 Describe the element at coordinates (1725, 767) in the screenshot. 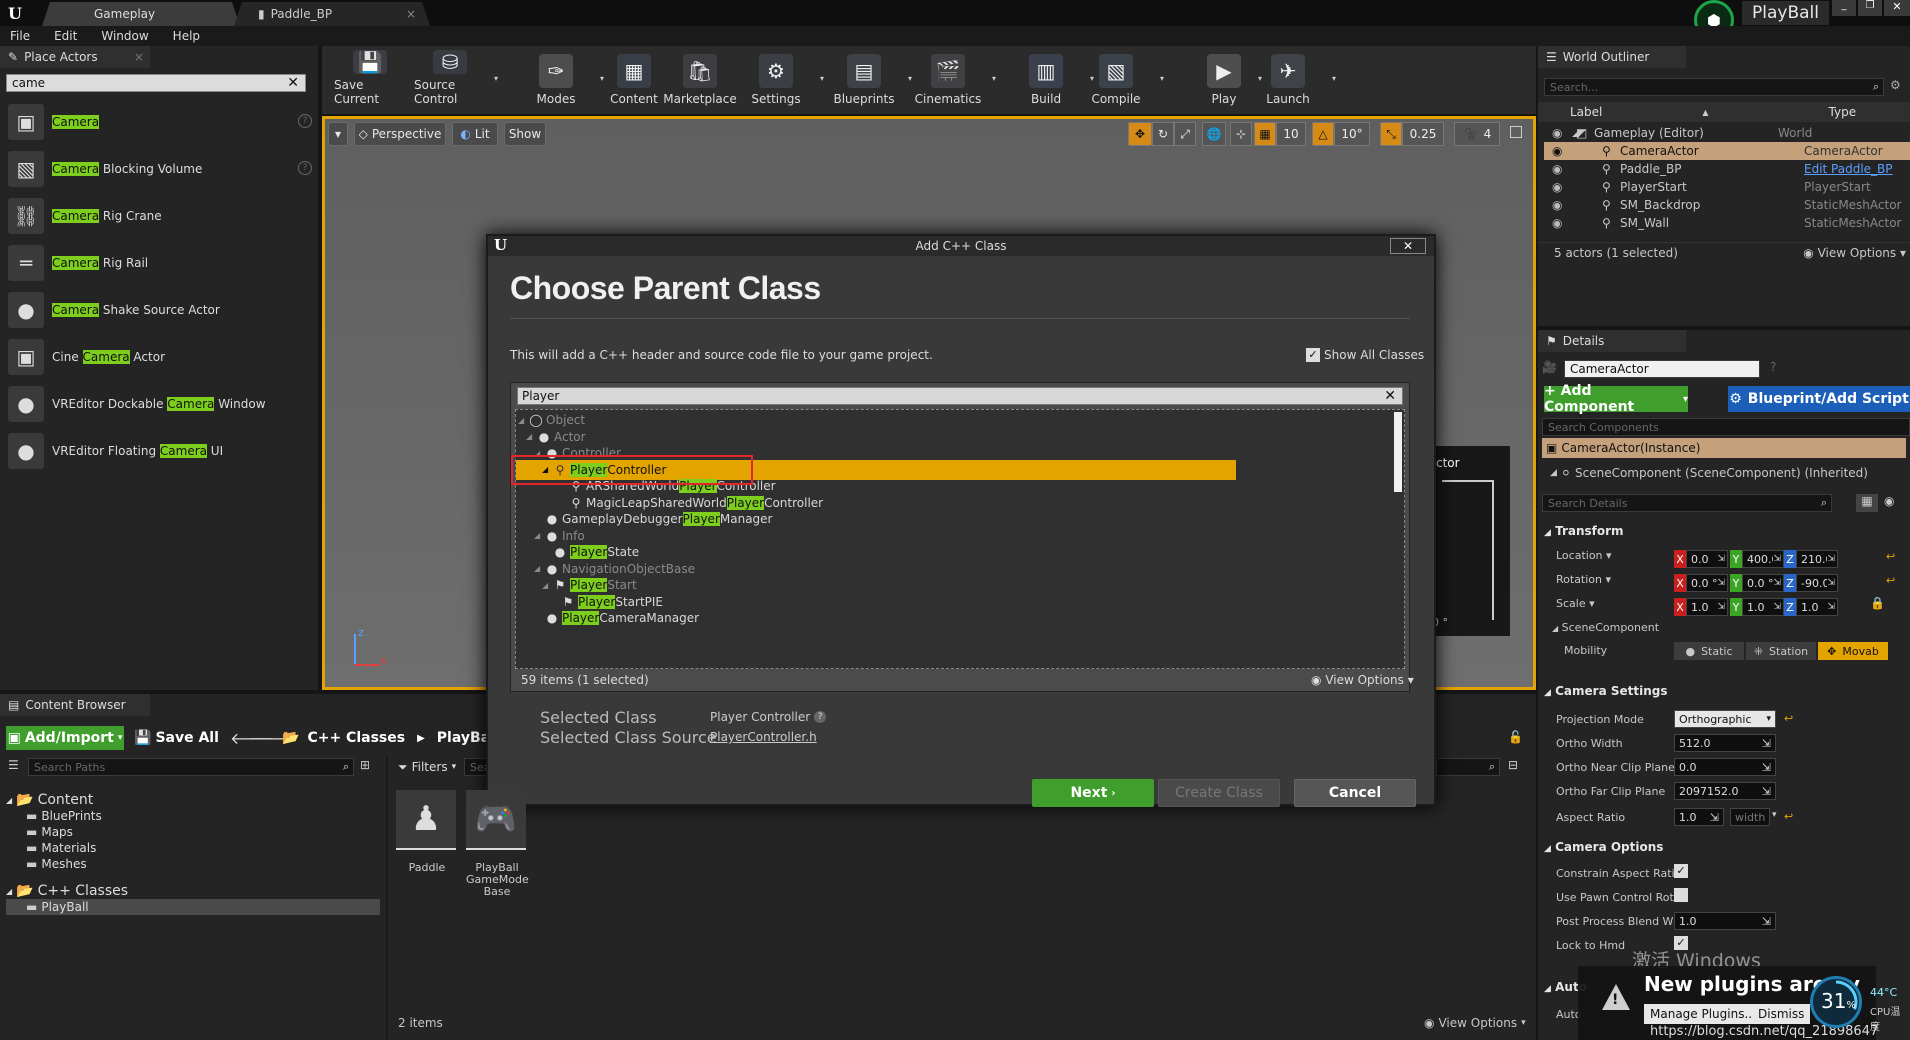

I see `ortho-near-input: 0.0 ⇲` at that location.